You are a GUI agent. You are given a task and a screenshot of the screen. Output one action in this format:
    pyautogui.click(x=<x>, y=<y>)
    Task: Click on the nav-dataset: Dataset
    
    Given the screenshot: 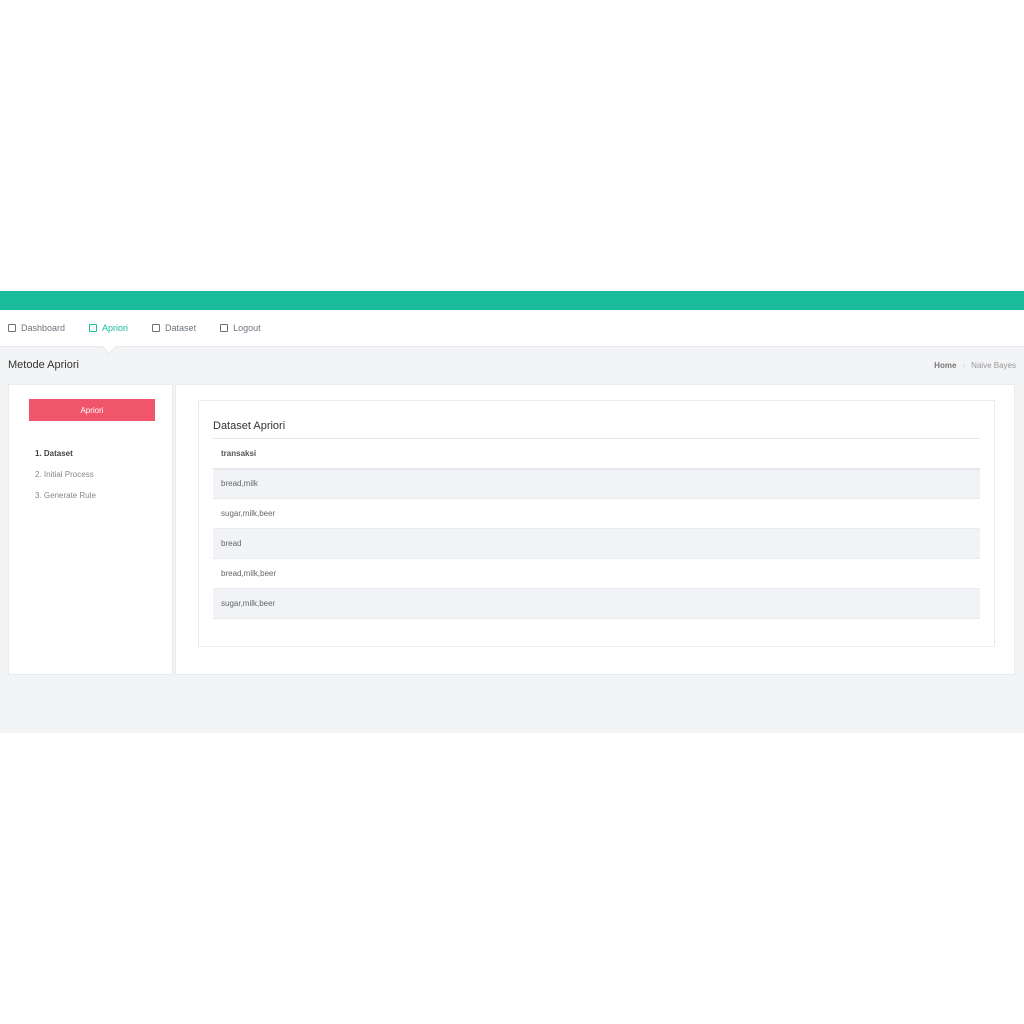 What is the action you would take?
    pyautogui.click(x=174, y=328)
    